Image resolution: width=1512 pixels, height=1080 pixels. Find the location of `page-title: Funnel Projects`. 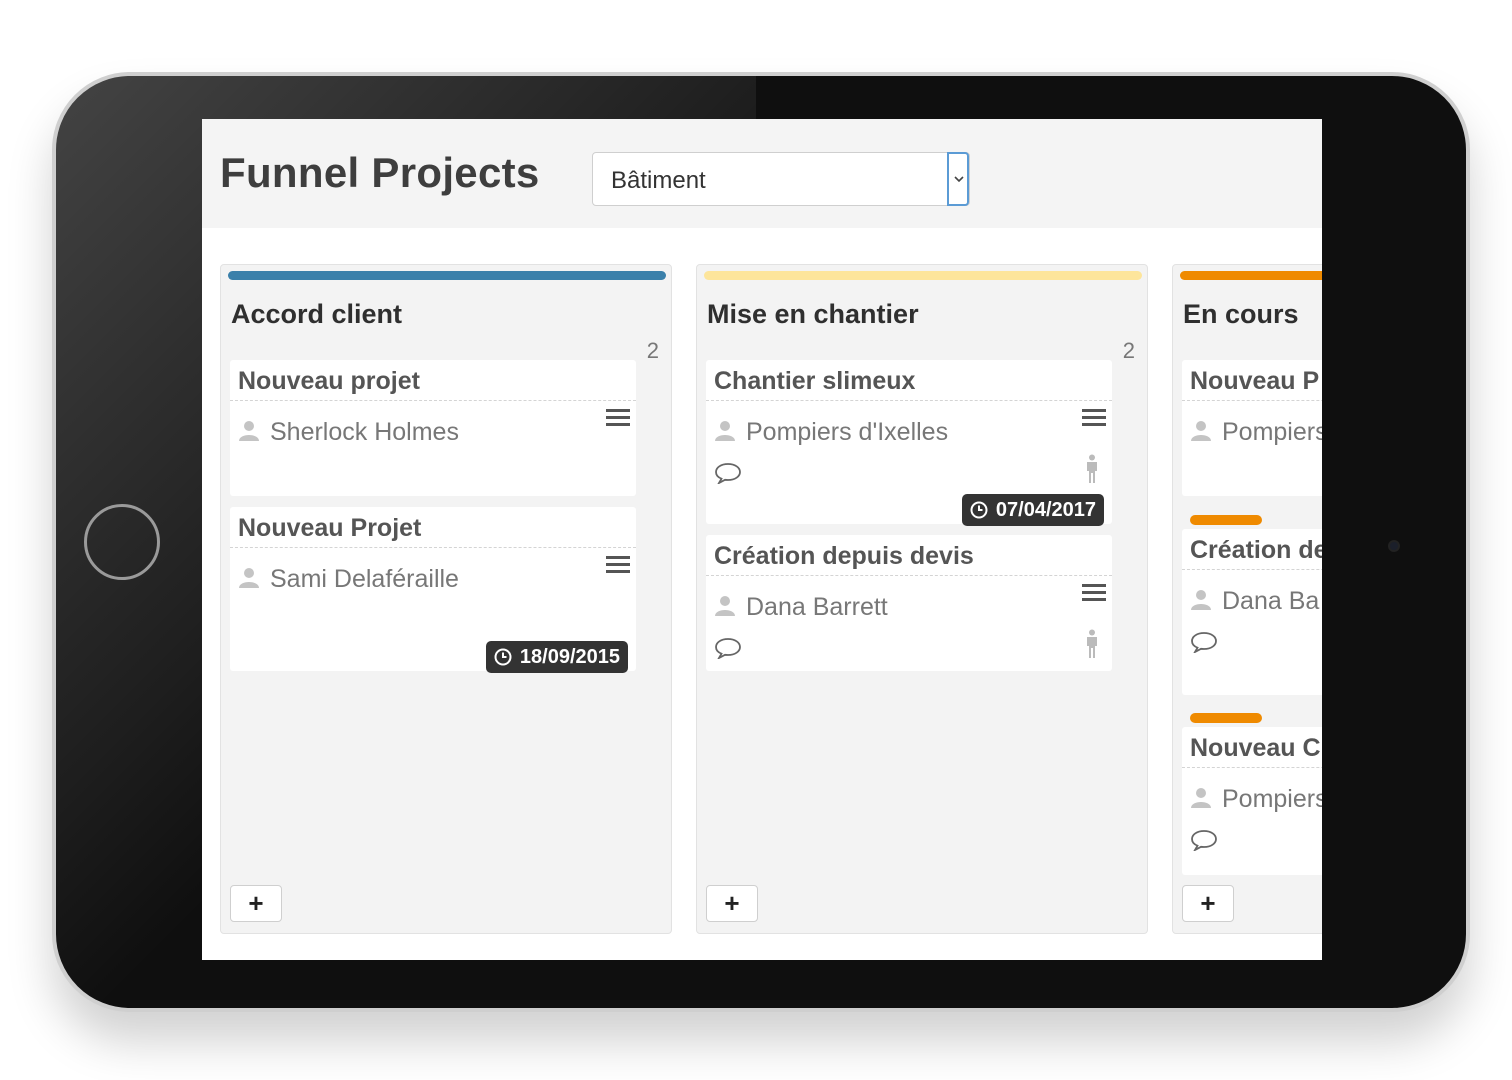

page-title: Funnel Projects is located at coordinates (380, 172).